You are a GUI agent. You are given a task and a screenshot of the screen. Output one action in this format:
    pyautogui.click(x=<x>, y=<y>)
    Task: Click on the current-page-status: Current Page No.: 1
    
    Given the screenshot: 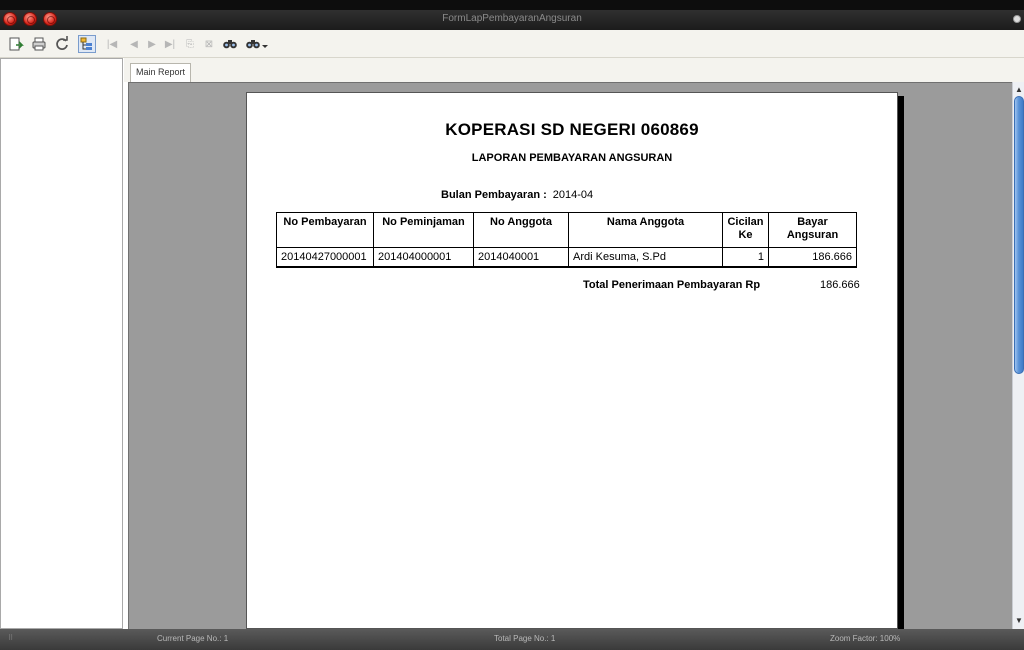 What is the action you would take?
    pyautogui.click(x=193, y=638)
    